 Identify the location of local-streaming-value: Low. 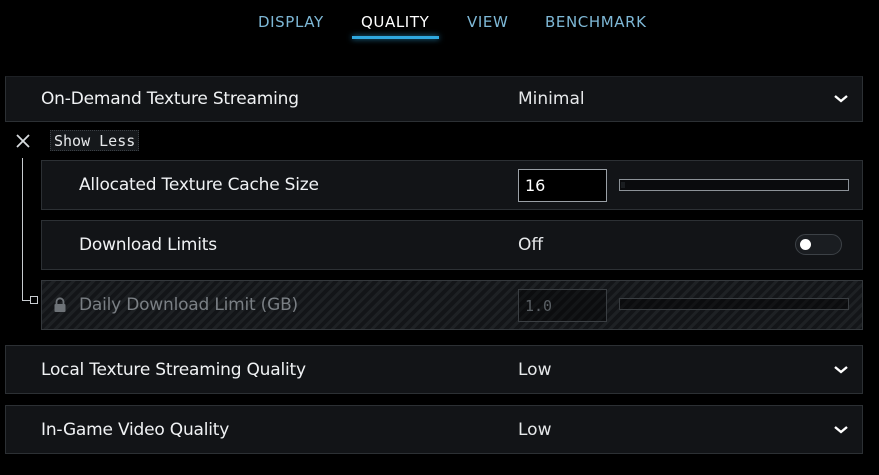
(535, 369).